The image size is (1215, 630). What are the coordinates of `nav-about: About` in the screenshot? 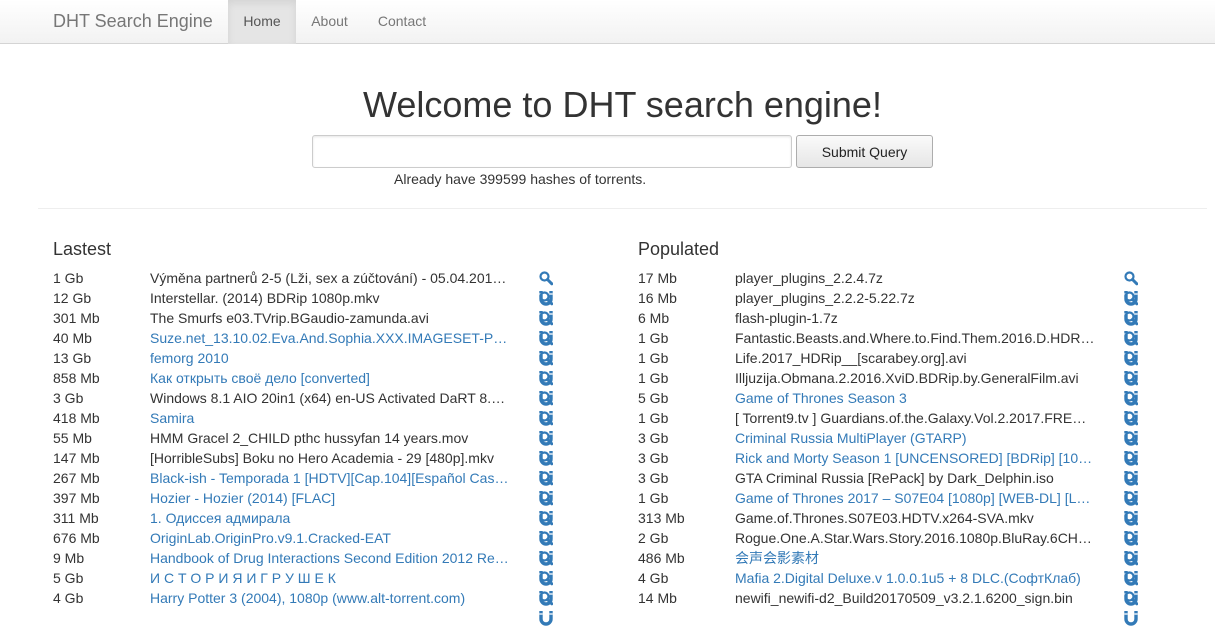 It's located at (329, 22).